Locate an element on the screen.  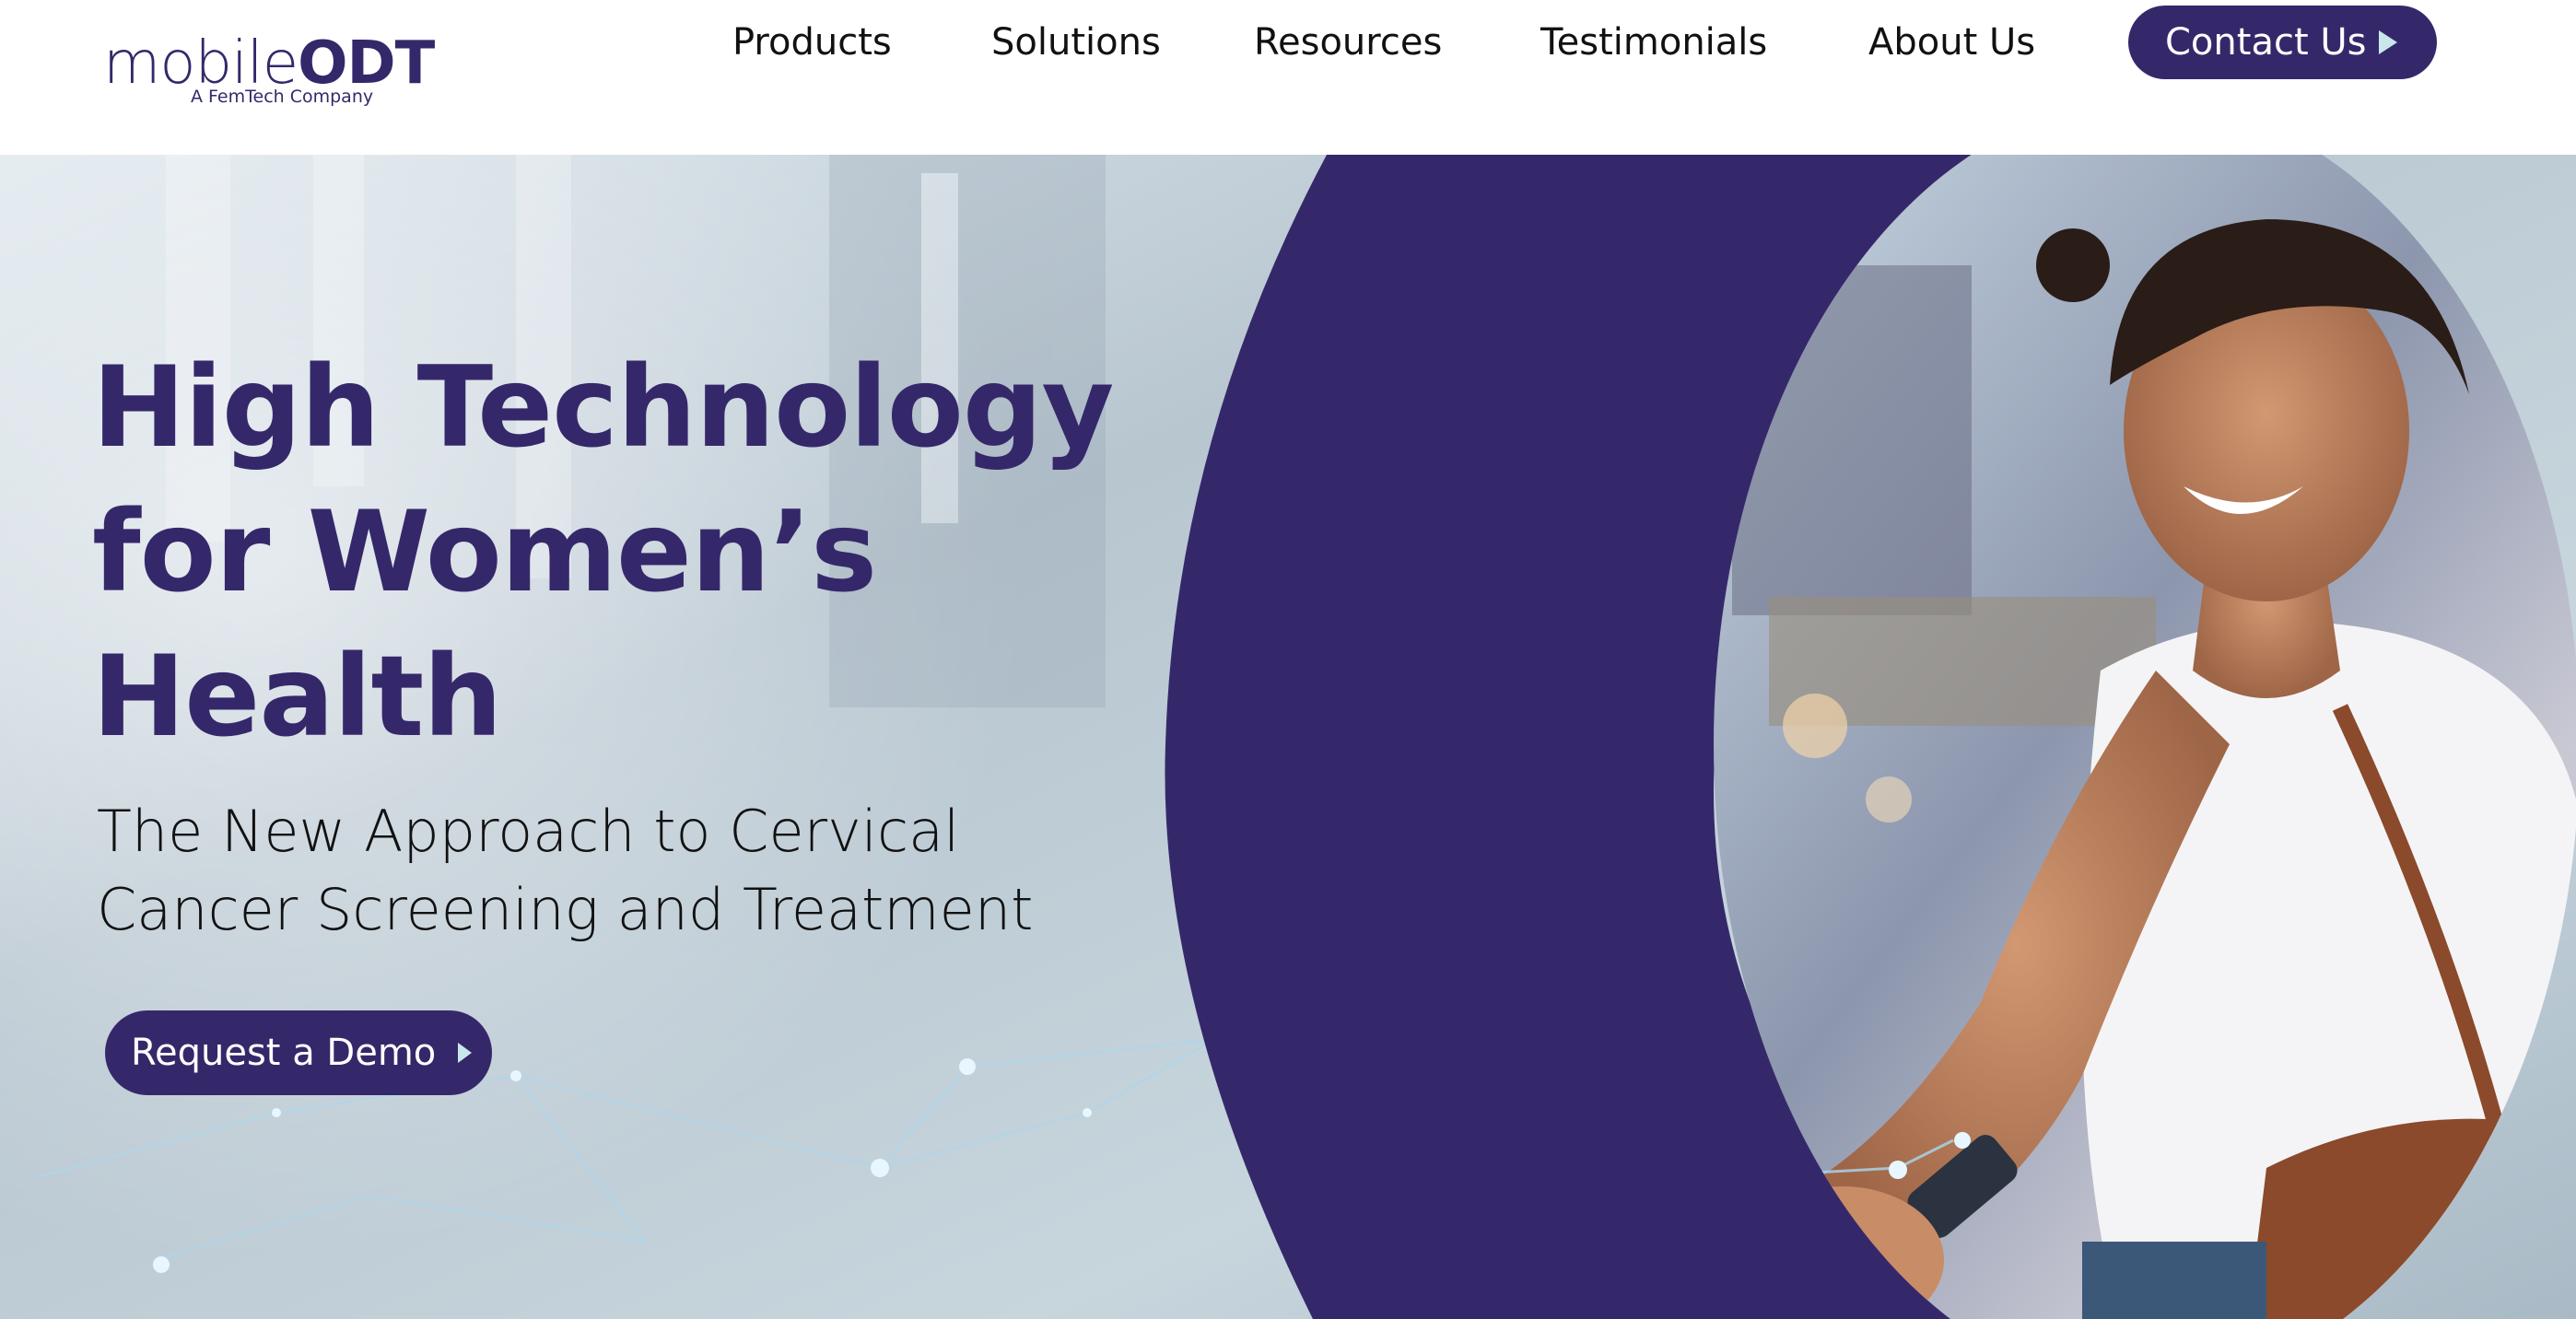
nav-item-solutions: Solutions is located at coordinates (1076, 42).